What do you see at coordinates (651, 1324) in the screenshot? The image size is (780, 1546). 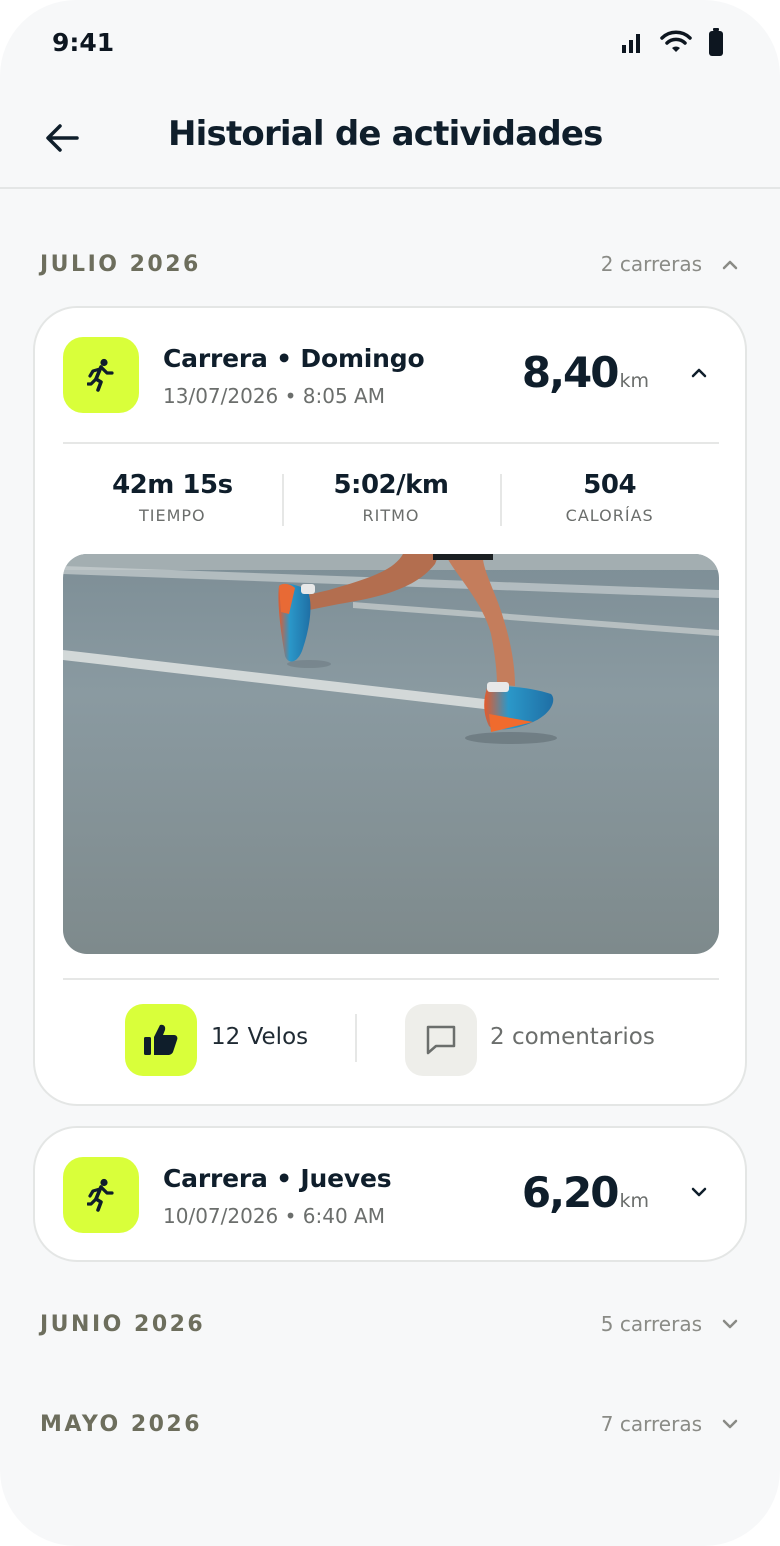 I see `month-run-count: 5 carreras` at bounding box center [651, 1324].